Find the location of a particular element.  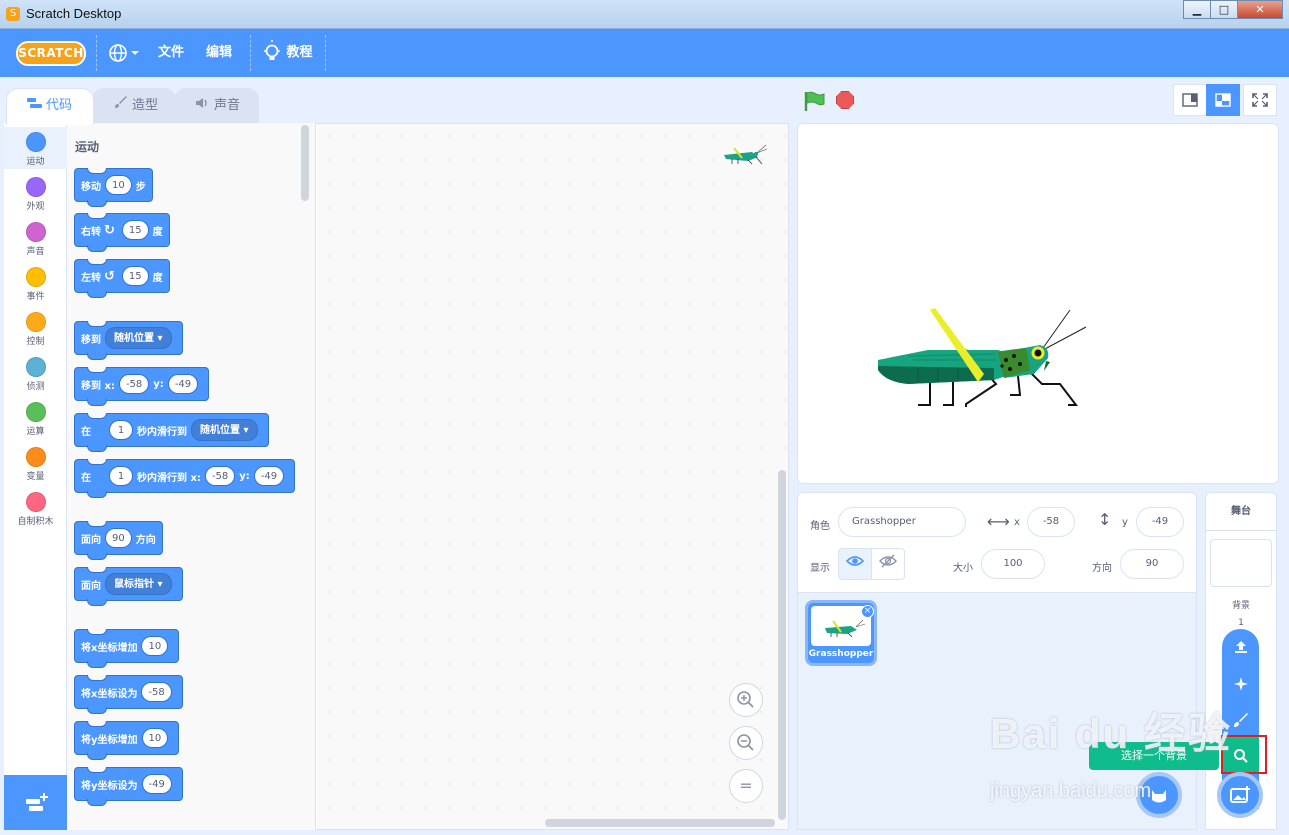

file-menu: 文件 is located at coordinates (171, 53).